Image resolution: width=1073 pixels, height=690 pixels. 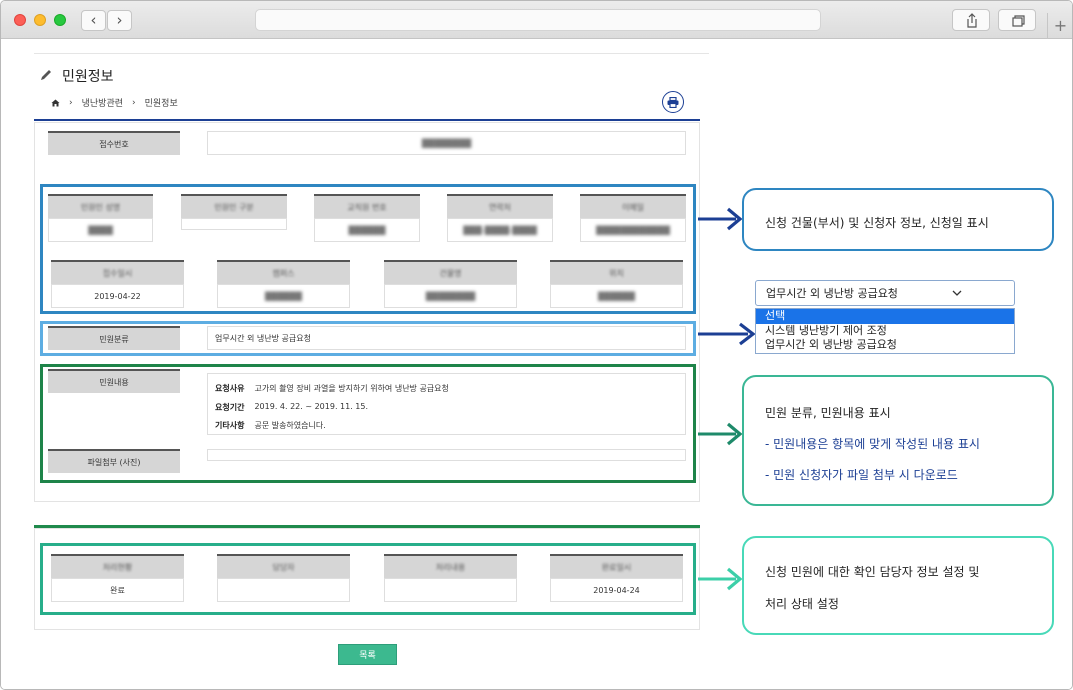 I want to click on dropdown-option-after-hours: 업무시간 외 냉난방 공급요청, so click(x=885, y=345).